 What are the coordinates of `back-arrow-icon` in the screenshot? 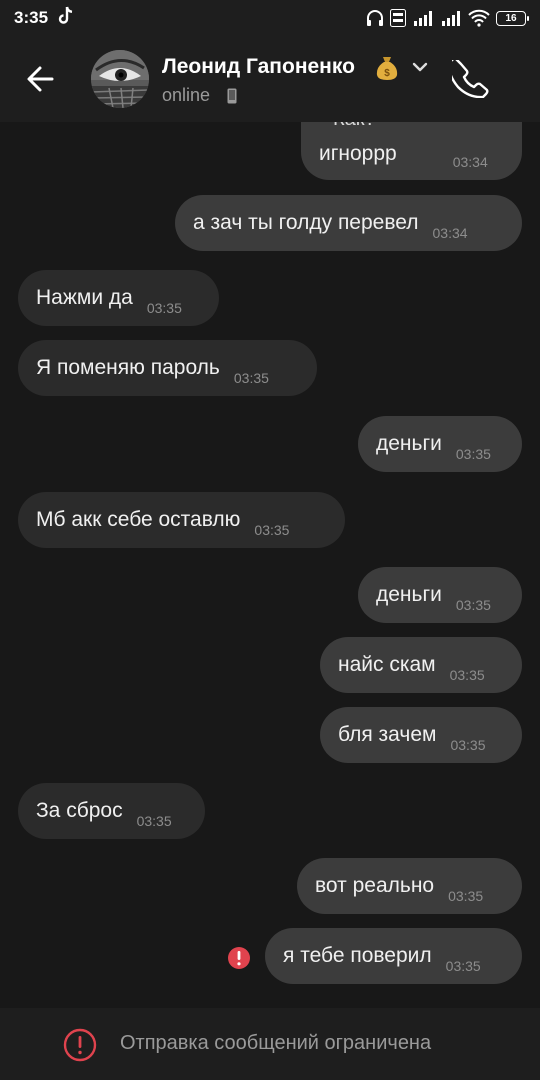 It's located at (42, 79).